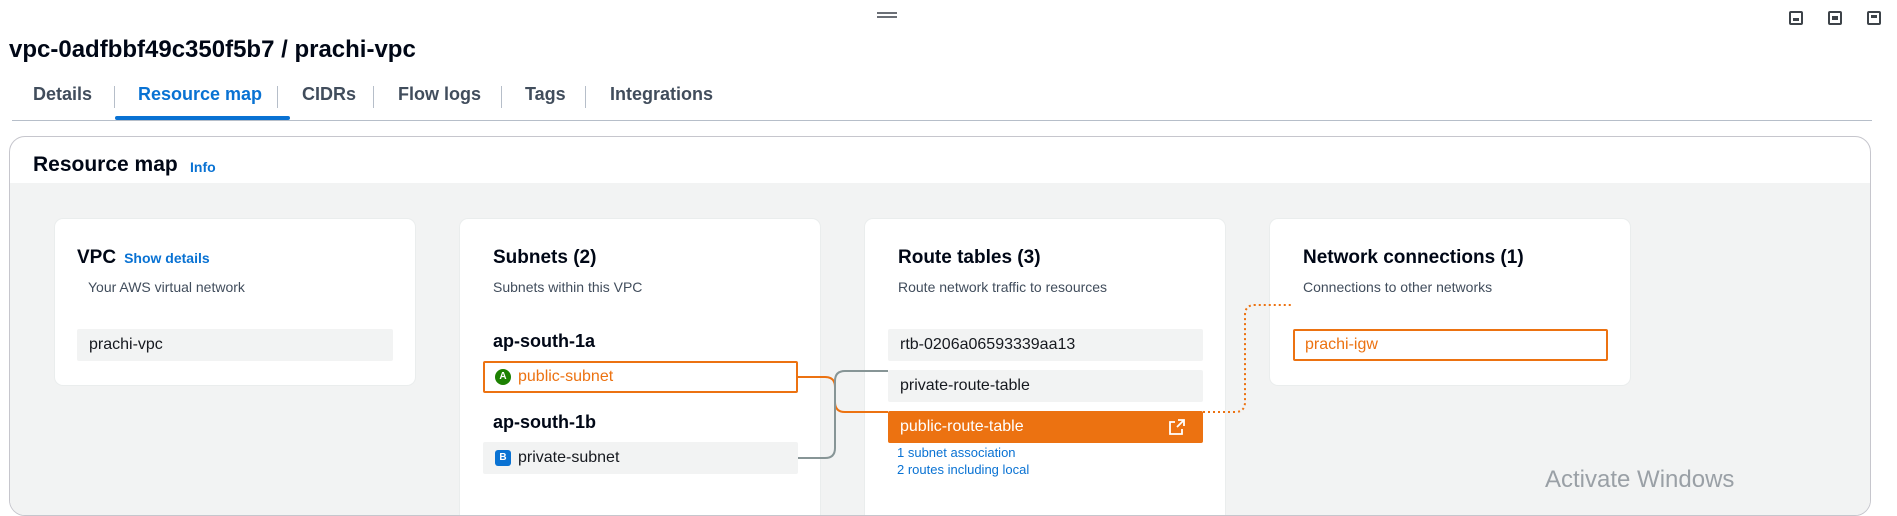 This screenshot has height=516, width=1897. Describe the element at coordinates (203, 167) in the screenshot. I see `info-link: Info` at that location.